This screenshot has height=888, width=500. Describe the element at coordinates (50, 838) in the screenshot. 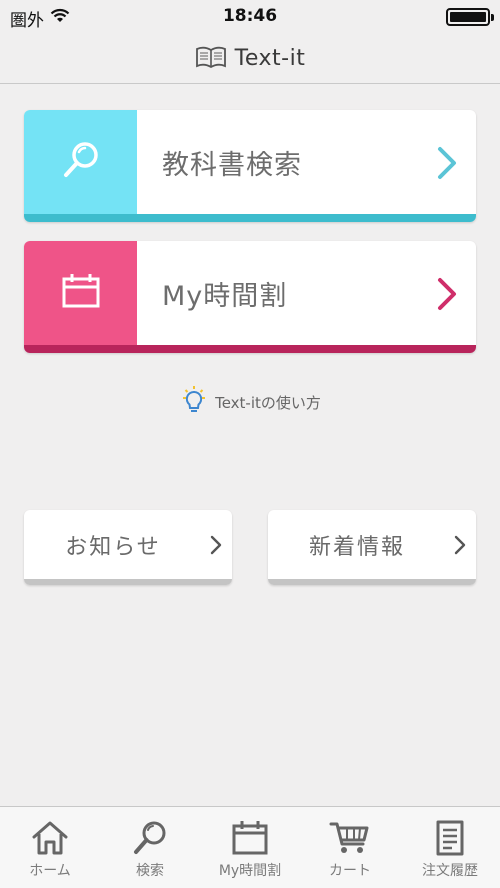

I see `home-icon` at that location.